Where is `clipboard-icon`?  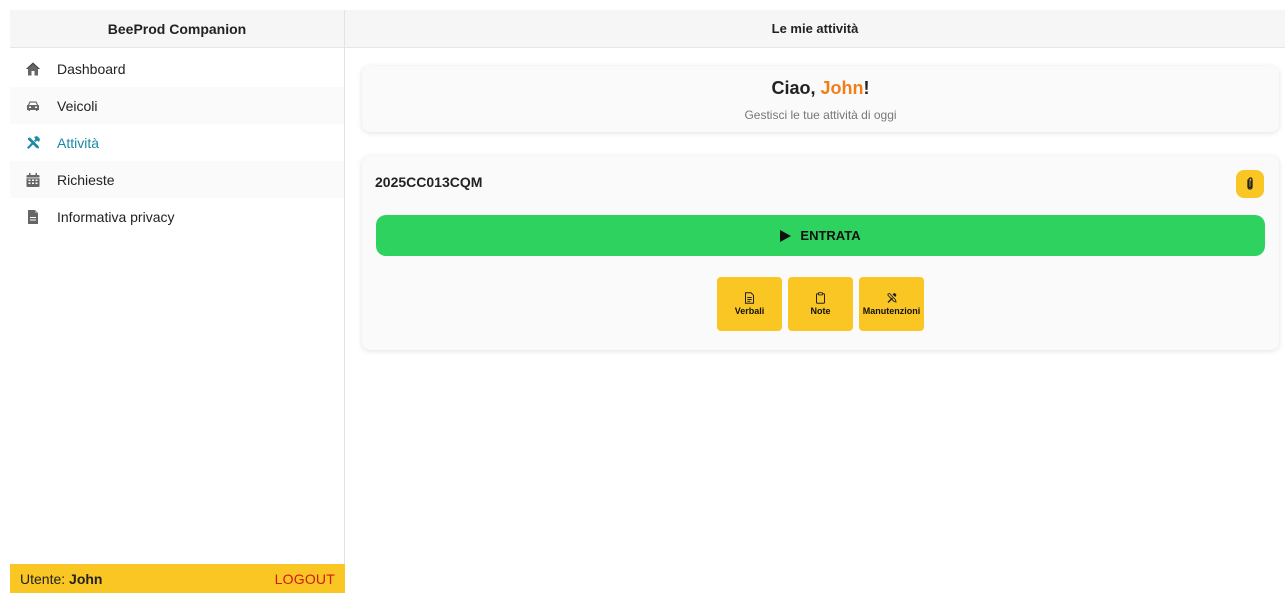
clipboard-icon is located at coordinates (820, 298).